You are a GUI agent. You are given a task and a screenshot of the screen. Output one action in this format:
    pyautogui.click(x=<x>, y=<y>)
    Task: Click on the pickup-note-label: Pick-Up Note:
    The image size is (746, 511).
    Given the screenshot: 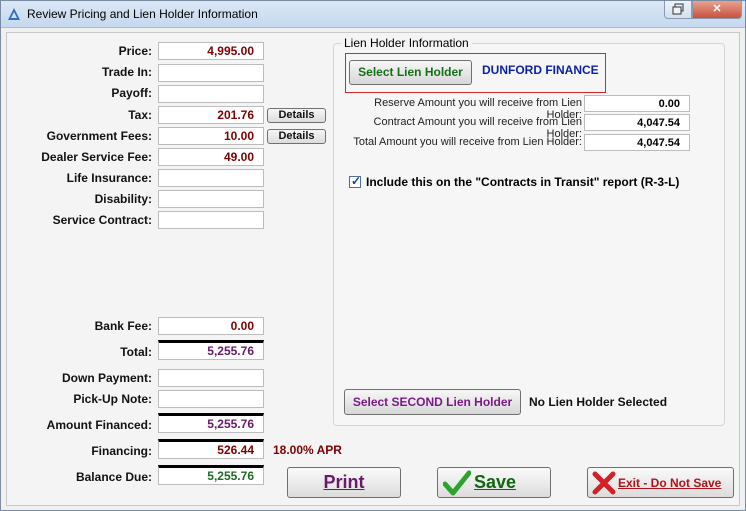 What is the action you would take?
    pyautogui.click(x=112, y=399)
    